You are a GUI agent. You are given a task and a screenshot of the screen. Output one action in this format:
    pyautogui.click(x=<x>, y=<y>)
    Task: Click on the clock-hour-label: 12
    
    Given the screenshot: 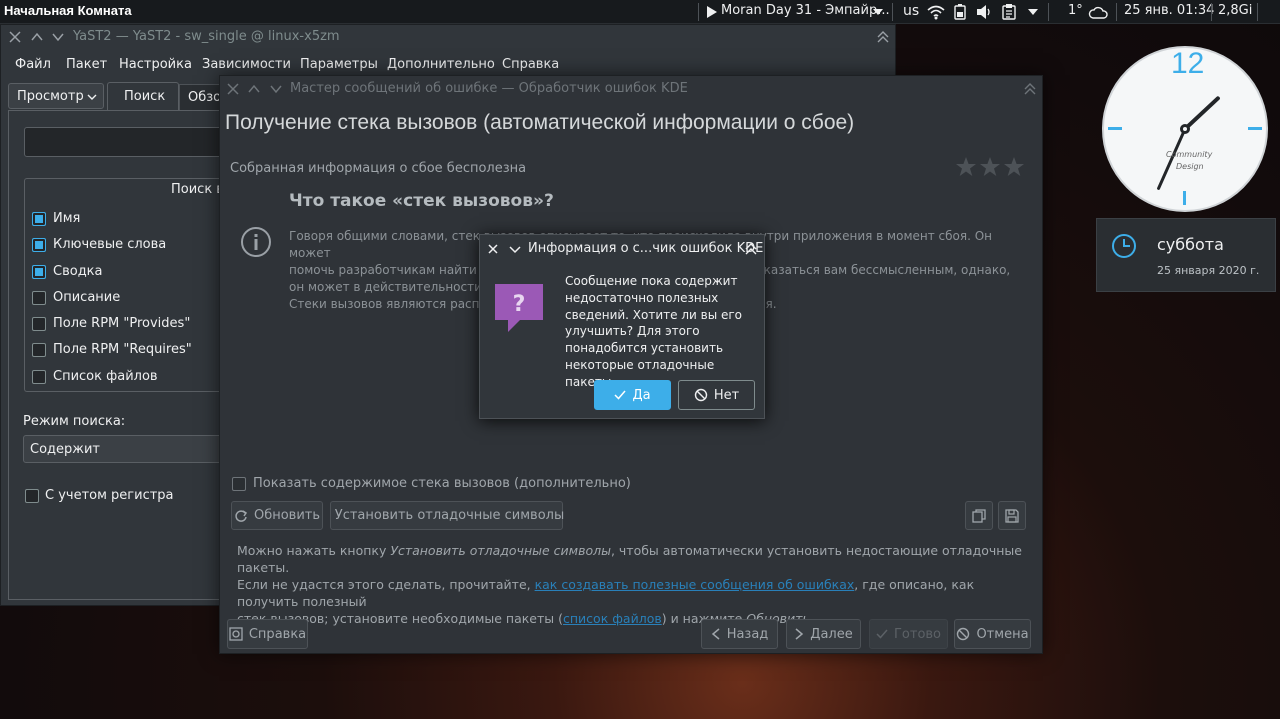 What is the action you would take?
    pyautogui.click(x=1188, y=63)
    